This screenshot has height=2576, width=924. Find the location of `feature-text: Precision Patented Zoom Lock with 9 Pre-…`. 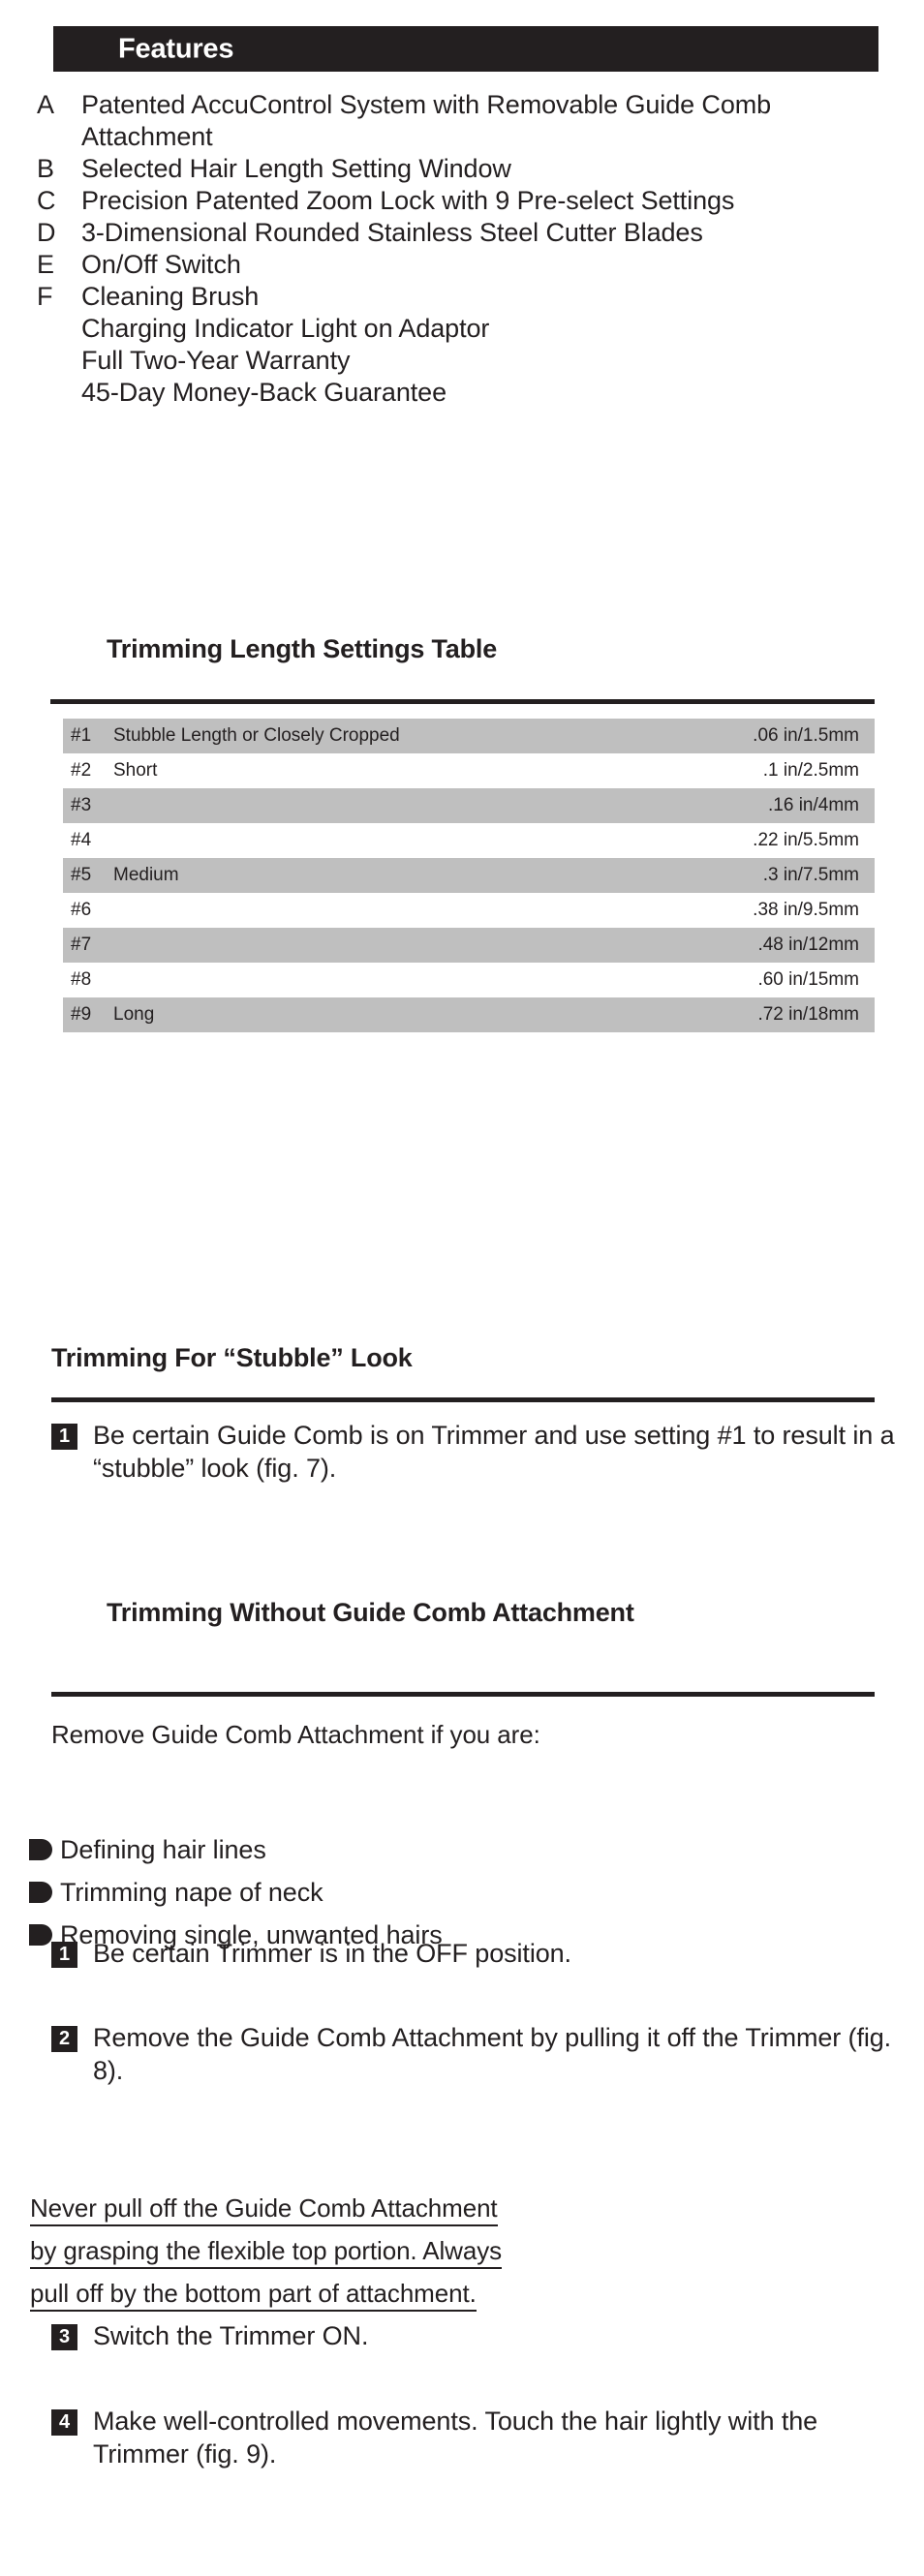

feature-text: Precision Patented Zoom Lock with 9 Pre-… is located at coordinates (408, 200).